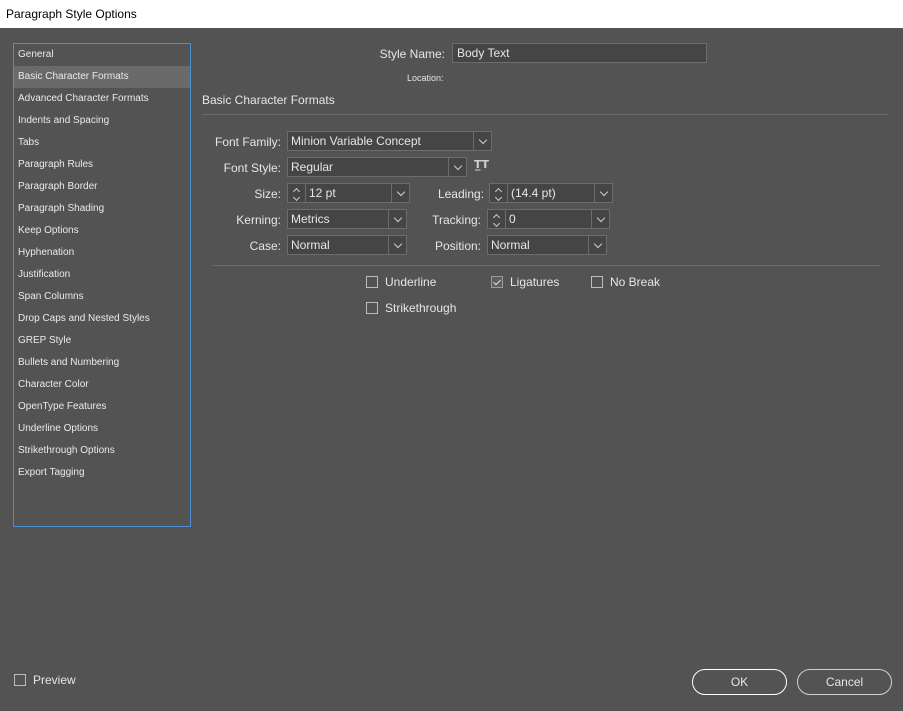  What do you see at coordinates (102, 77) in the screenshot?
I see `sidebar-item-basic-character-formats: Basic Character Formats` at bounding box center [102, 77].